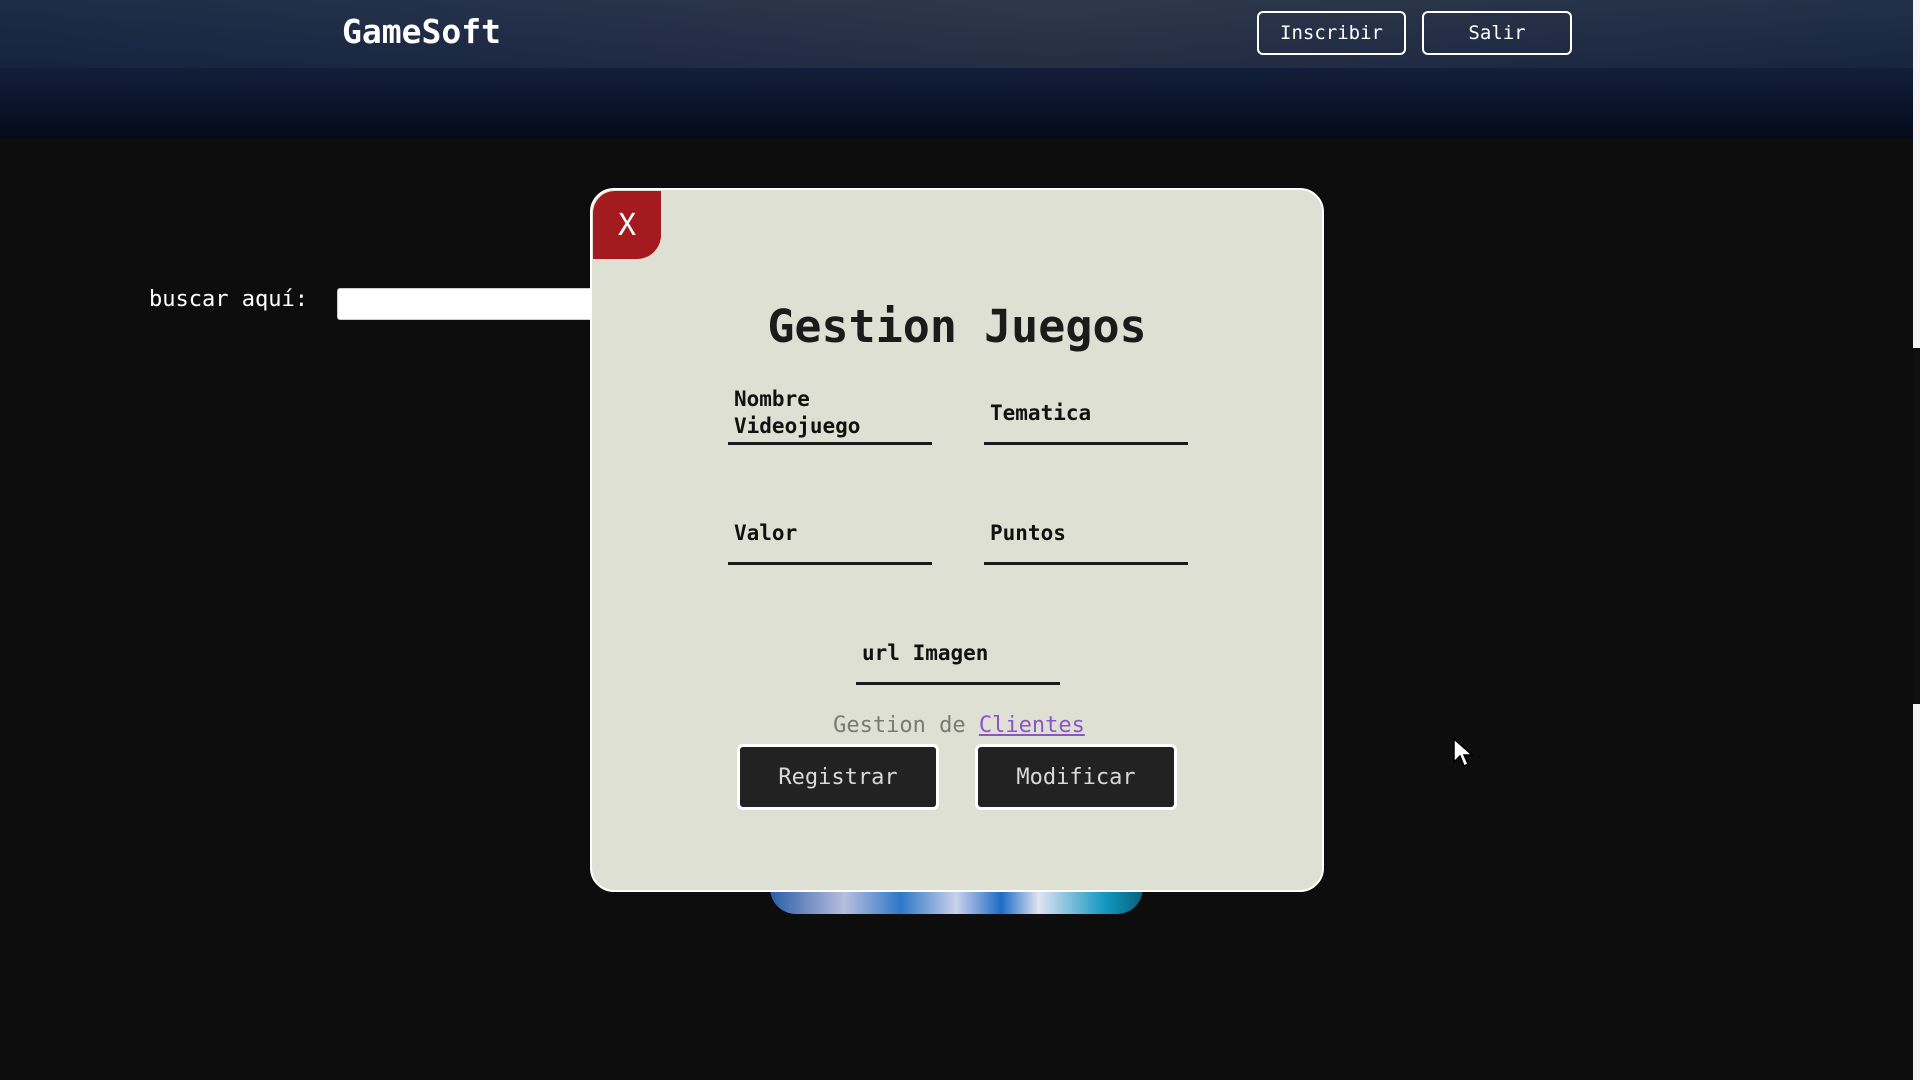 This screenshot has width=1920, height=1080. I want to click on clientes-link: Clientes, so click(1032, 725).